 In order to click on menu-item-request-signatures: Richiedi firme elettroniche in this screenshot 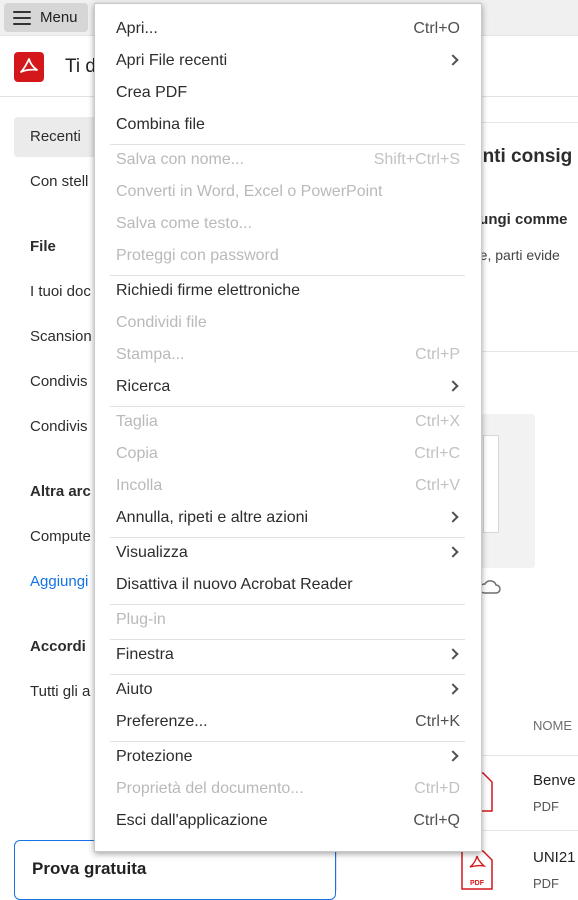, I will do `click(288, 291)`.